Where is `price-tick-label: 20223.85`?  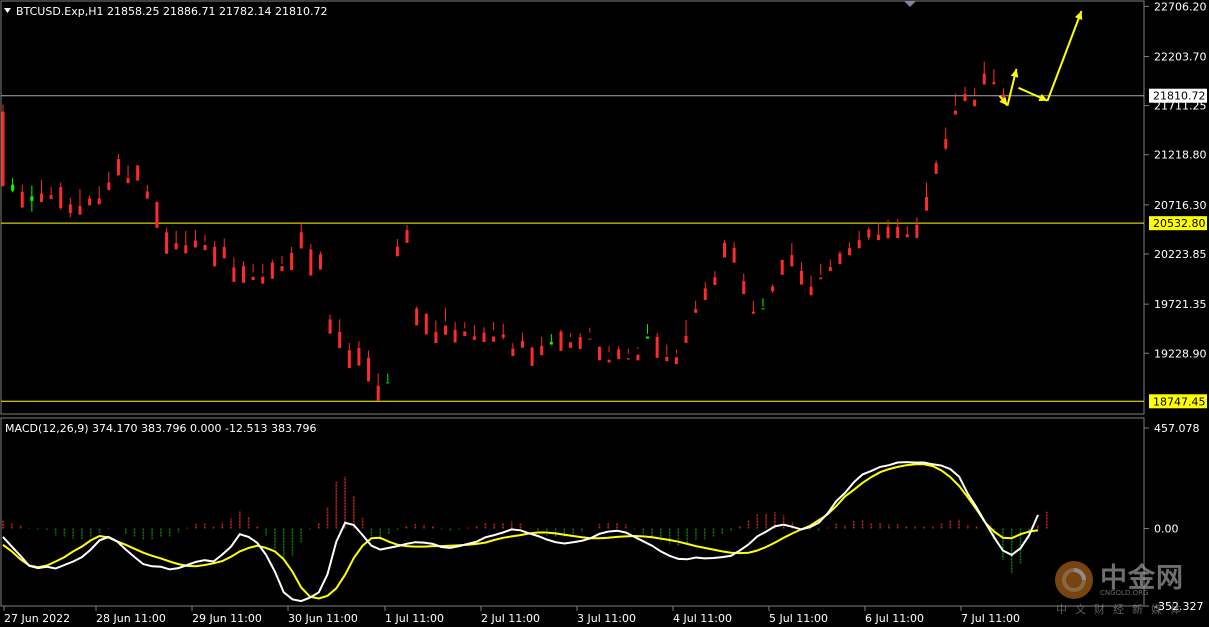
price-tick-label: 20223.85 is located at coordinates (1180, 254).